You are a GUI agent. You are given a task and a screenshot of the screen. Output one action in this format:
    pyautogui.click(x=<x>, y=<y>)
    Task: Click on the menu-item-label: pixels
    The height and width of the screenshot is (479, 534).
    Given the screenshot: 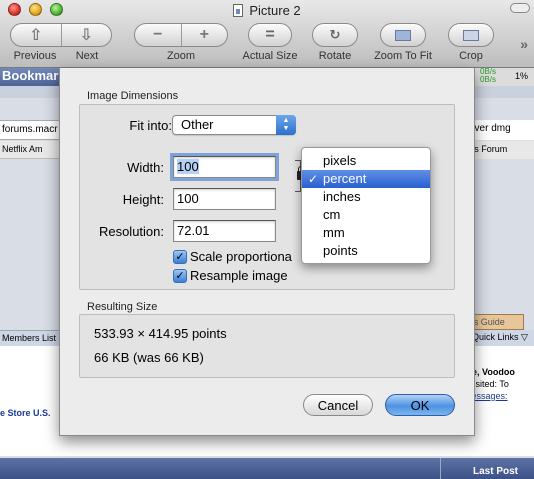 What is the action you would take?
    pyautogui.click(x=340, y=160)
    